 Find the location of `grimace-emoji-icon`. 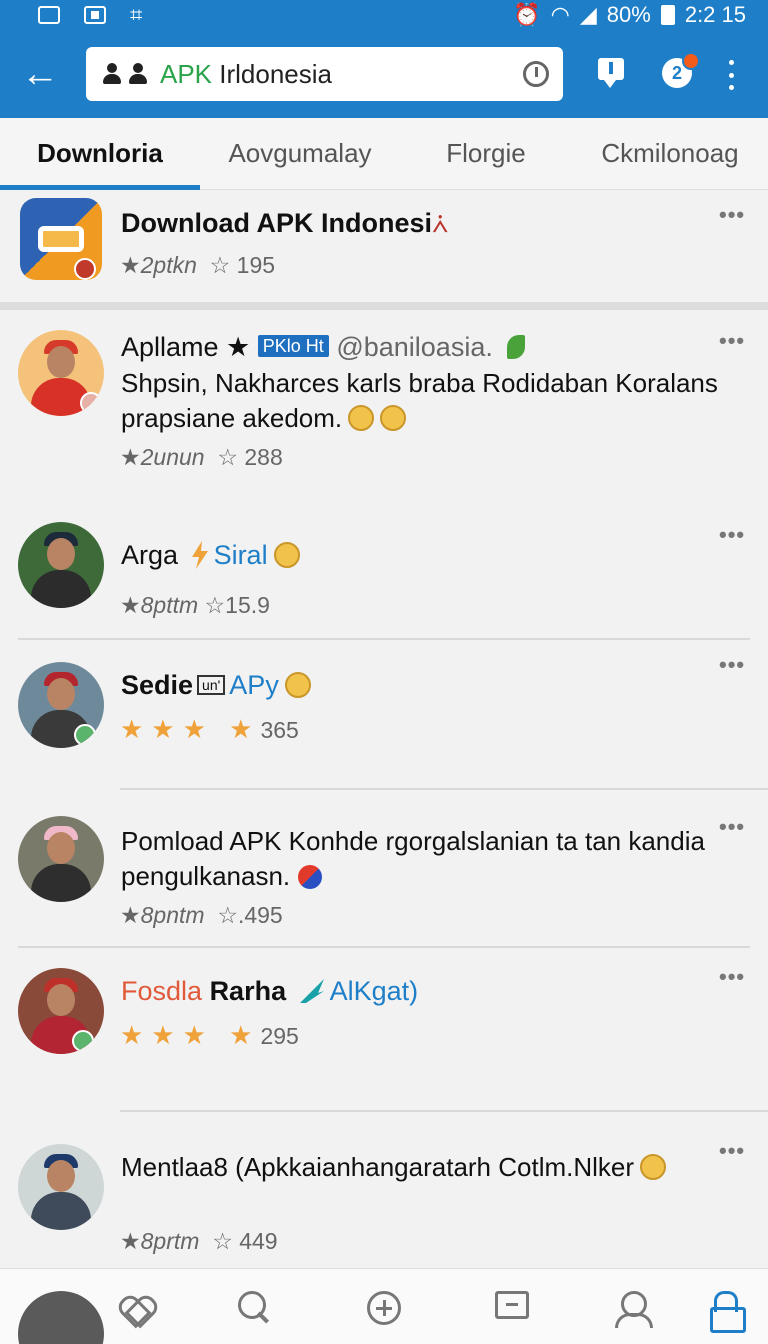

grimace-emoji-icon is located at coordinates (286, 555).